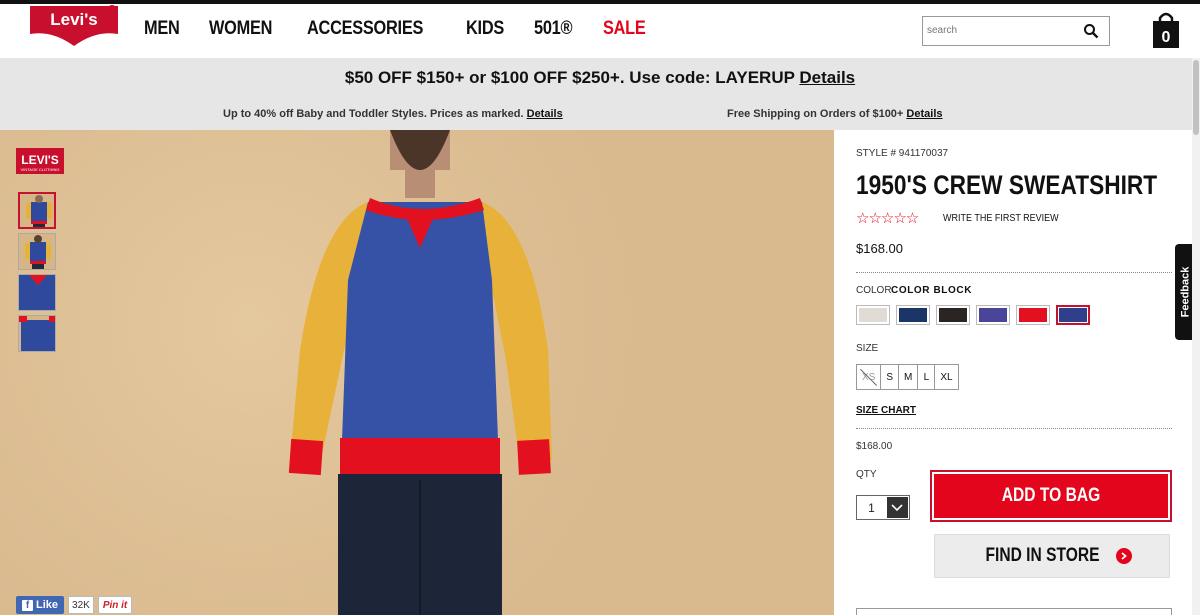  Describe the element at coordinates (1185, 292) in the screenshot. I see `feedback-label: Feedback` at that location.